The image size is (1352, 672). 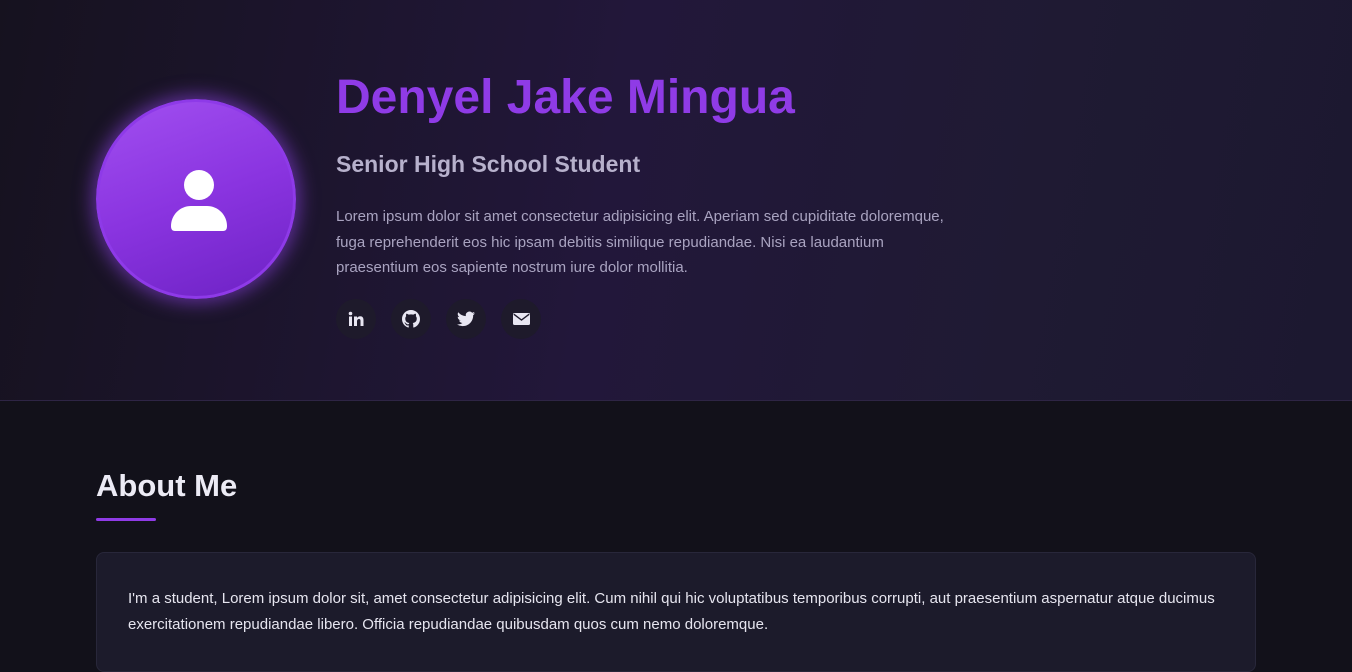 What do you see at coordinates (565, 97) in the screenshot?
I see `profile-name: Denyel Jake Mingua` at bounding box center [565, 97].